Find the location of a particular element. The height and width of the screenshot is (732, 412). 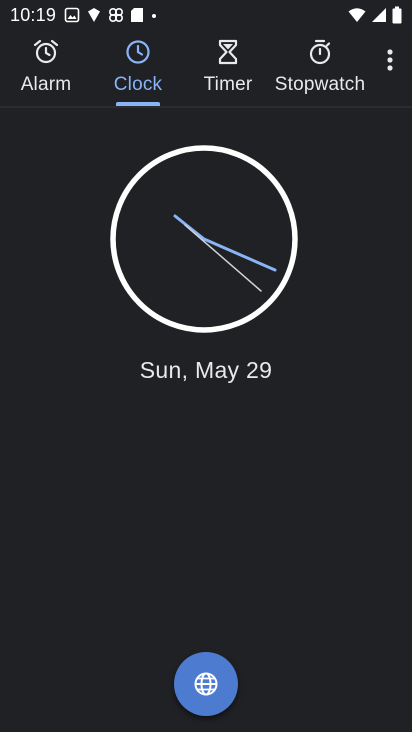

tab-stopwatch-label: Stopwatch is located at coordinates (320, 84).